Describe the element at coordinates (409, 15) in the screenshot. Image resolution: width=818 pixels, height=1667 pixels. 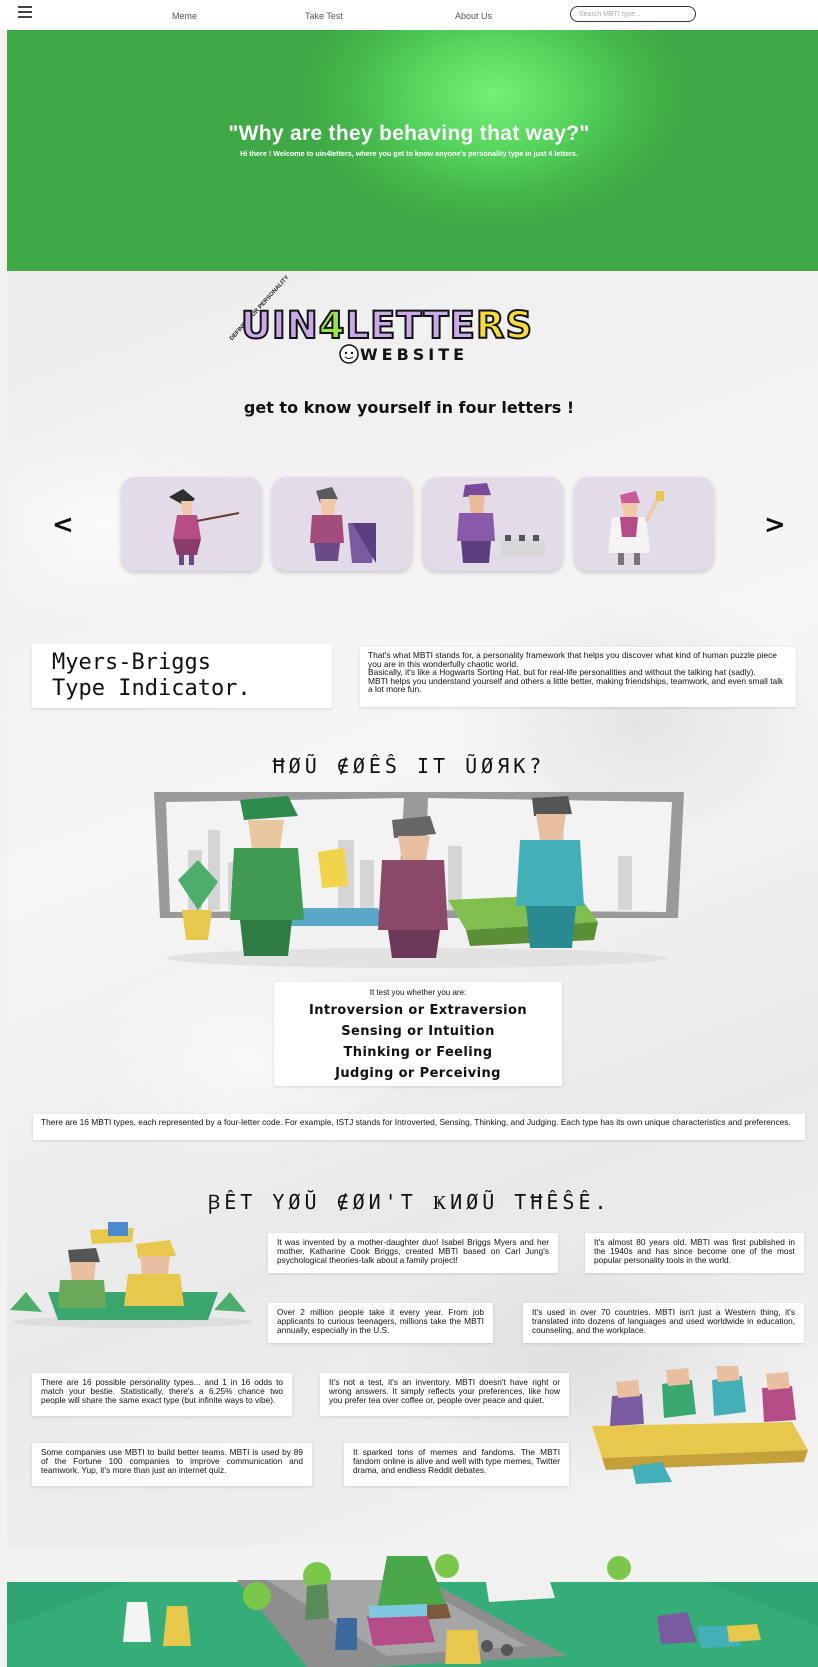
I see `top-nav: Meme Take Test About Us` at that location.